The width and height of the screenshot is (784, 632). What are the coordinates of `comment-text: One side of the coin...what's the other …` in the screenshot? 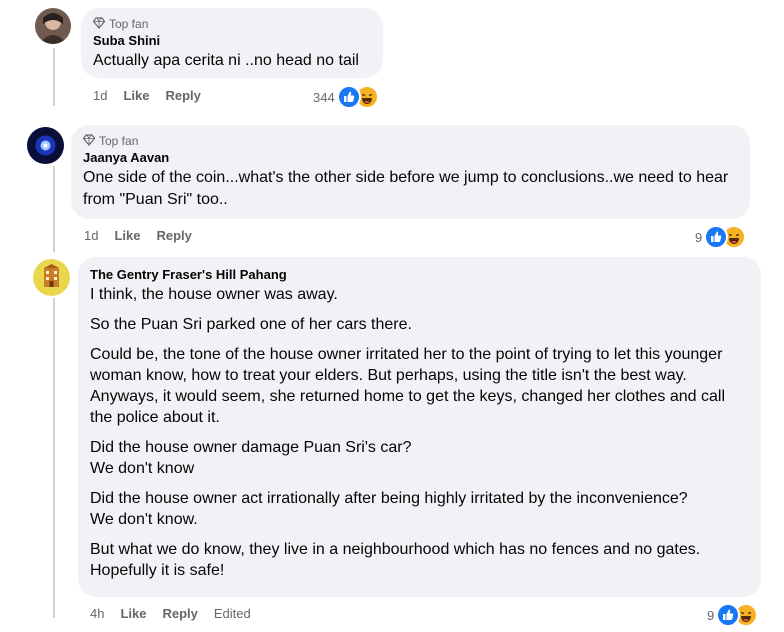 It's located at (410, 189).